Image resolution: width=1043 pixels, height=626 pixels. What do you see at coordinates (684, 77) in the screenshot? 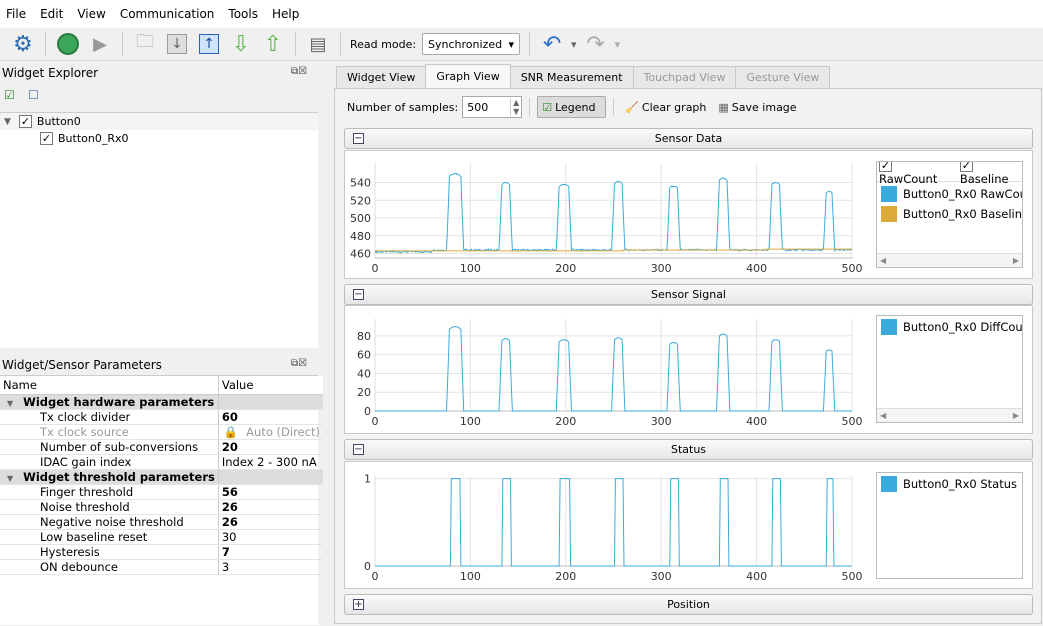
I see `tab-touchpad-view: Touchpad View` at bounding box center [684, 77].